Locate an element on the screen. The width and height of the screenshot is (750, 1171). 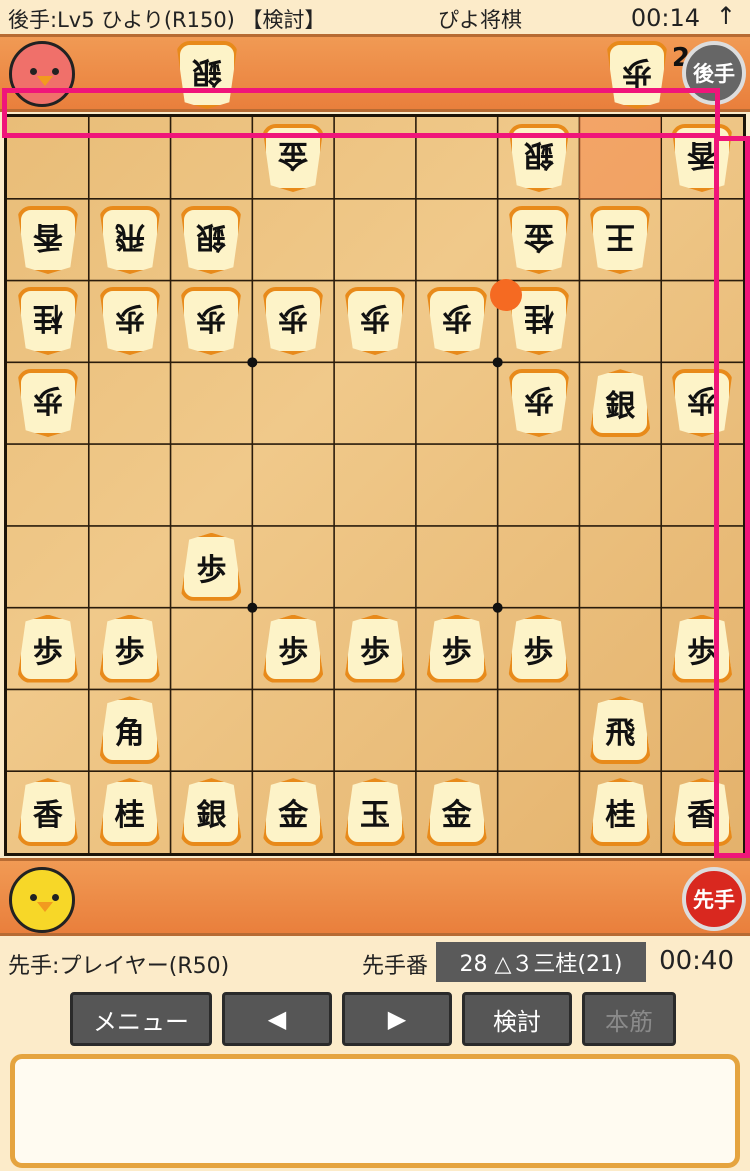
sente-piece: 飛 is located at coordinates (620, 730).